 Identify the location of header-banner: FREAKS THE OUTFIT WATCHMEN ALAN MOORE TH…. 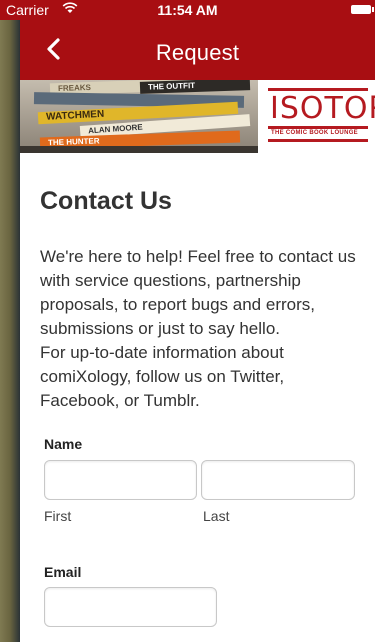
(197, 116).